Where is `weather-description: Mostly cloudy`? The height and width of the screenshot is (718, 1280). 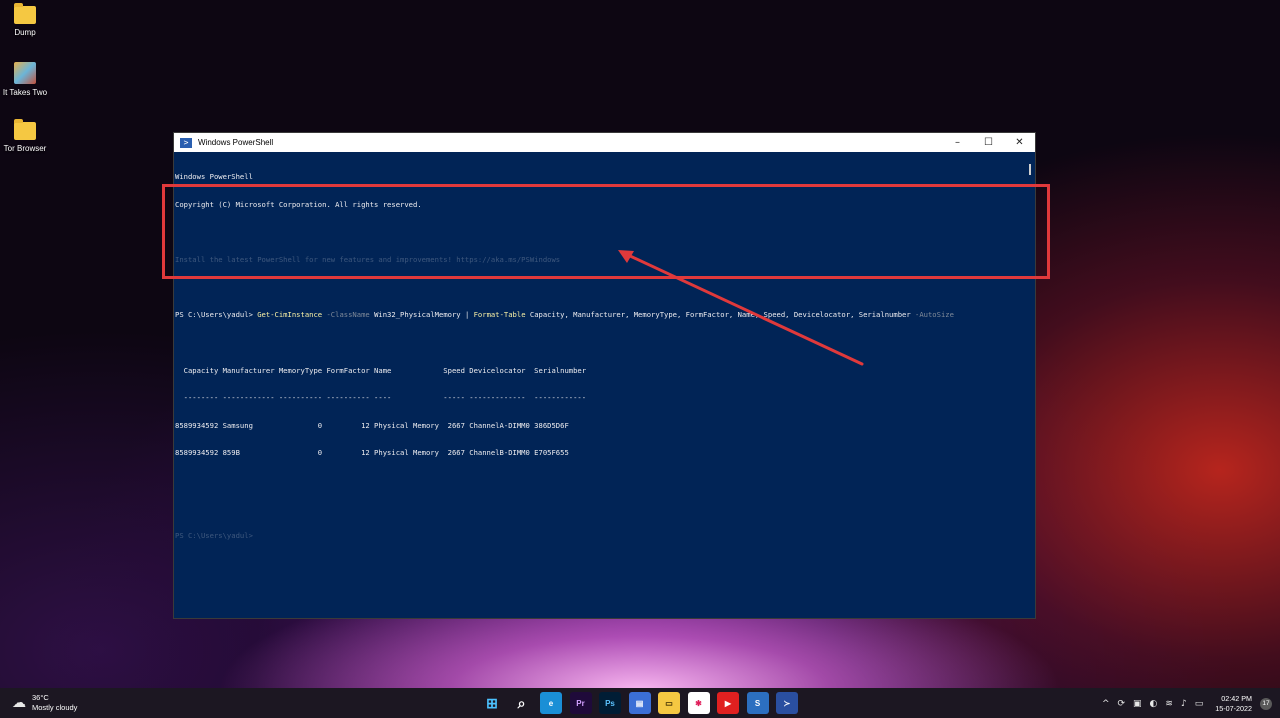
weather-description: Mostly cloudy is located at coordinates (55, 707).